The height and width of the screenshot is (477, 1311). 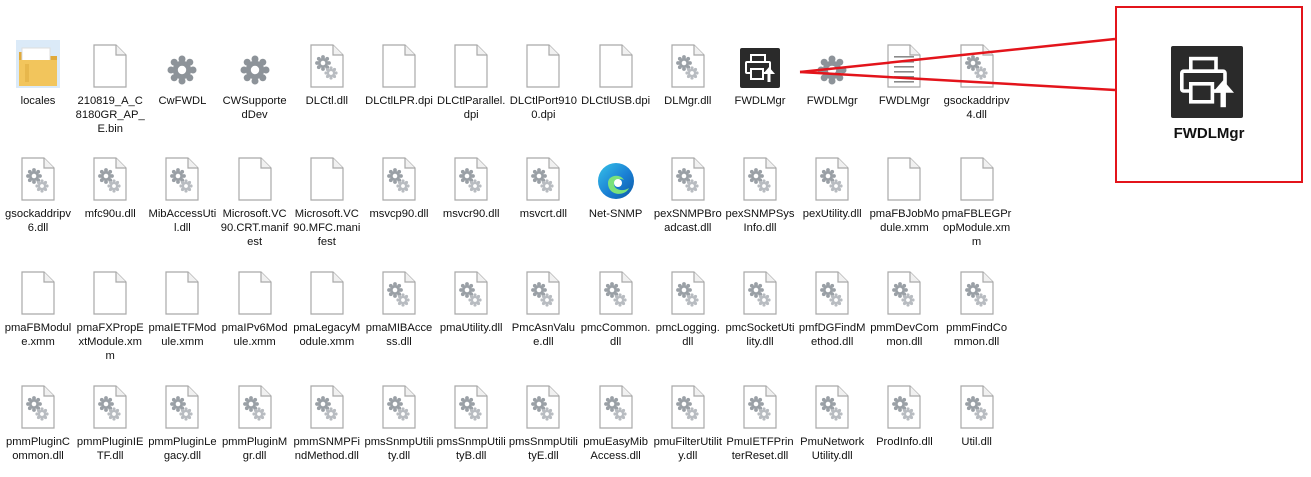 I want to click on file-item: pmcCommon.dll, so click(x=616, y=308).